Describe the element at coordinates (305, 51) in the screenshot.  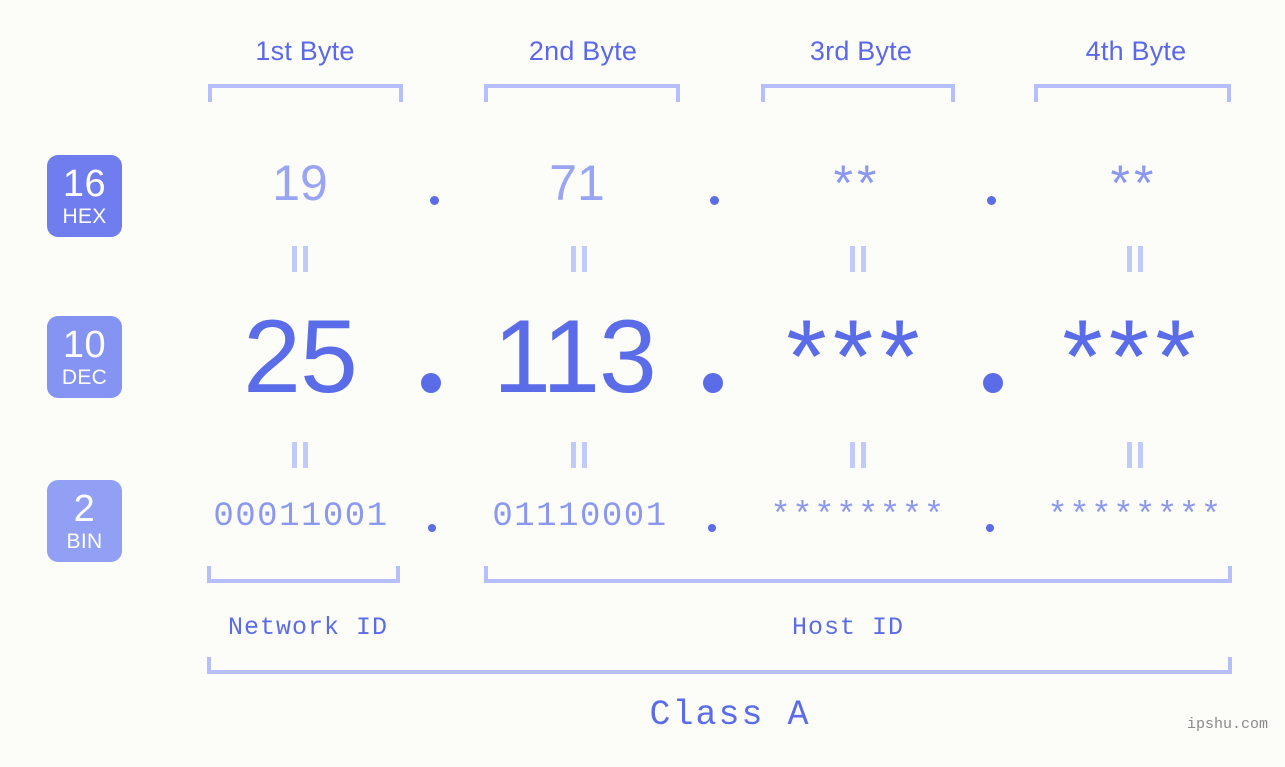
I see `byte-header-1: 1st Byte` at that location.